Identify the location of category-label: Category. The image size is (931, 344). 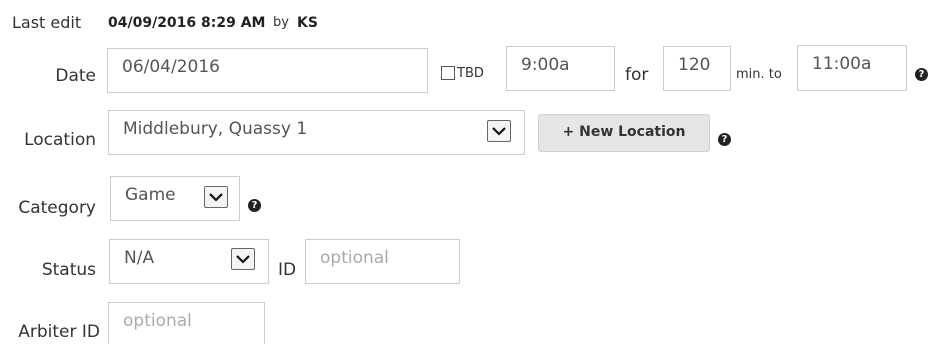
(57, 208).